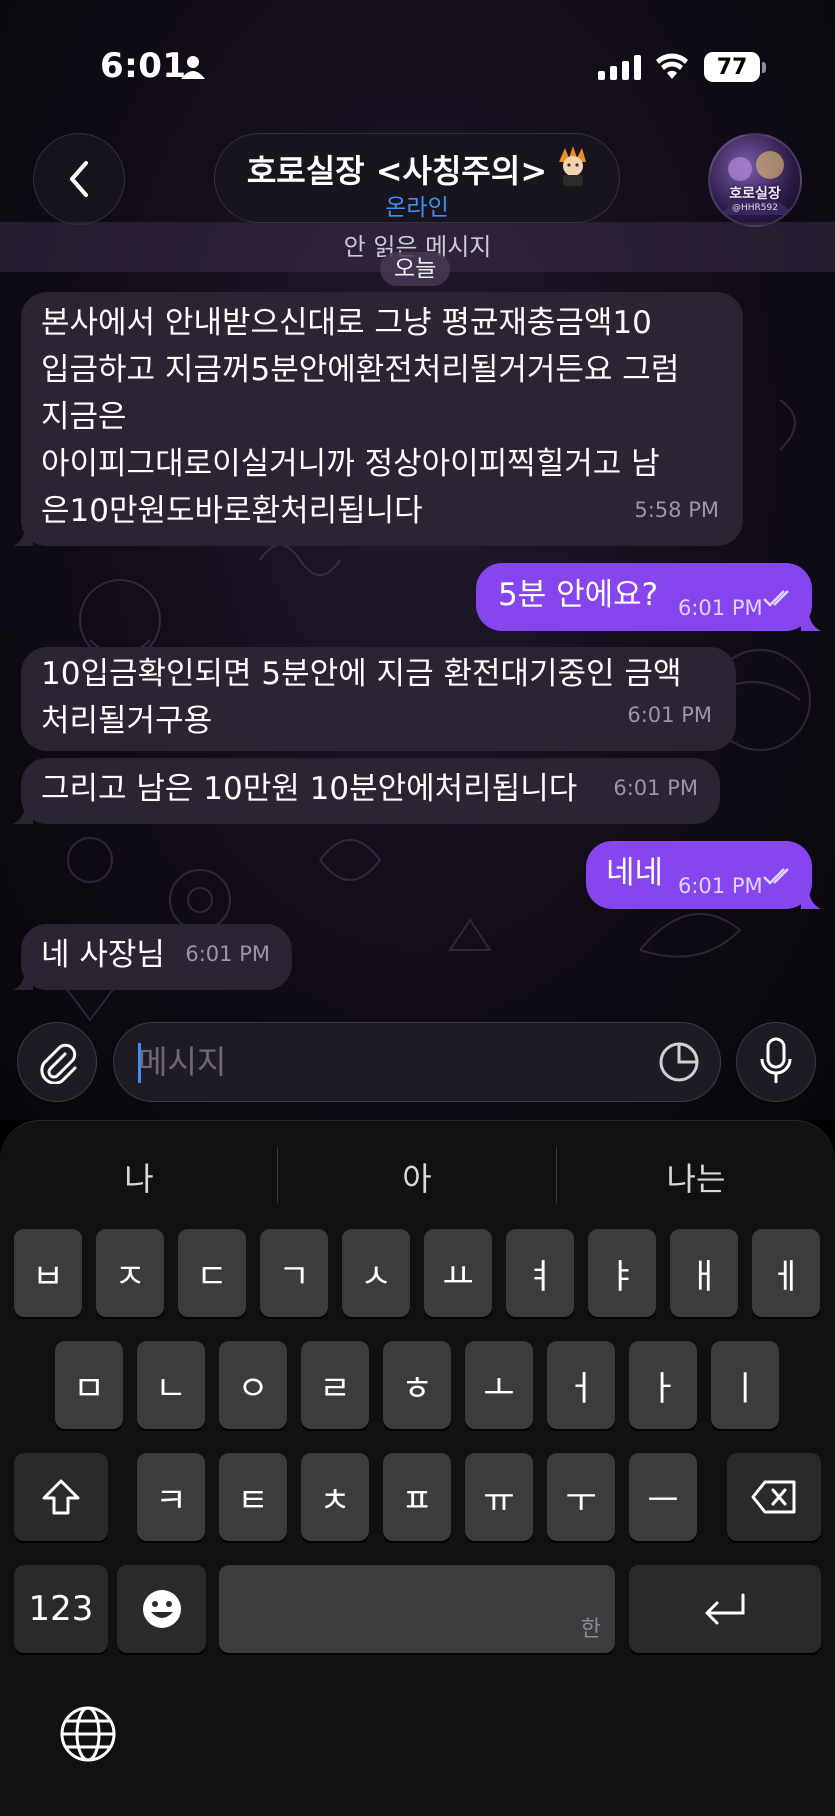 This screenshot has height=1816, width=835. What do you see at coordinates (755, 194) in the screenshot?
I see `avatar-label: 호로실장` at bounding box center [755, 194].